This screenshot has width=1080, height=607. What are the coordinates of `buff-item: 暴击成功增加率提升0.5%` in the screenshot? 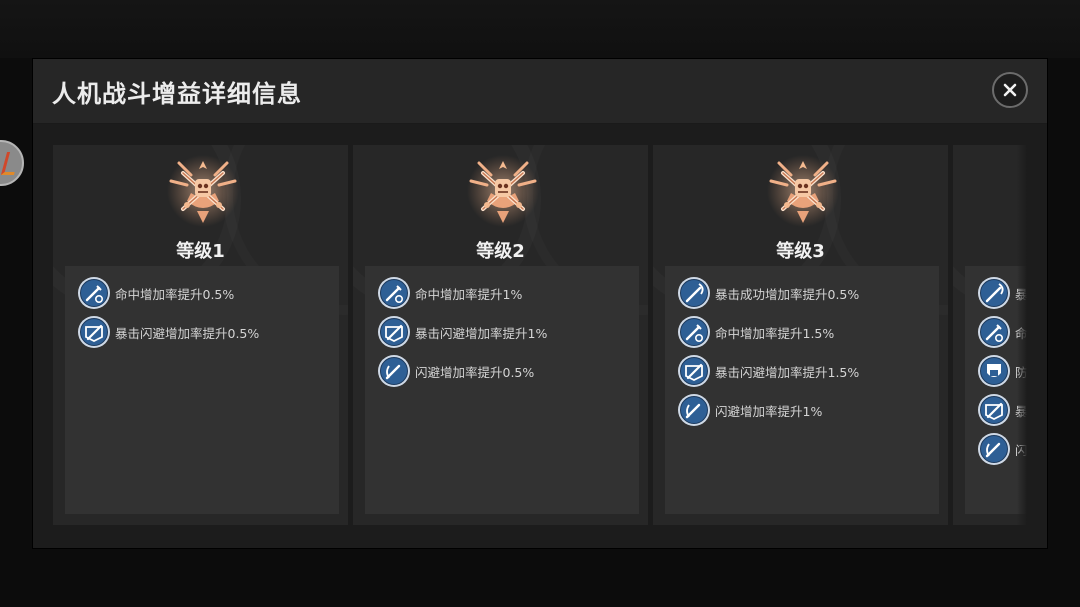 It's located at (768, 293).